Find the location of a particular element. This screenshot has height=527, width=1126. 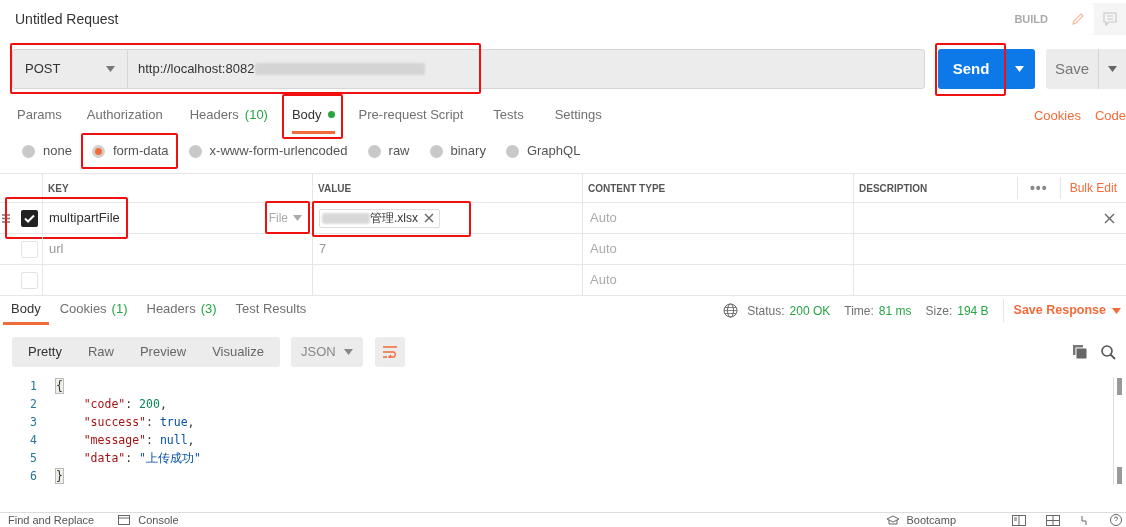

line-number: 1 is located at coordinates (33, 386).